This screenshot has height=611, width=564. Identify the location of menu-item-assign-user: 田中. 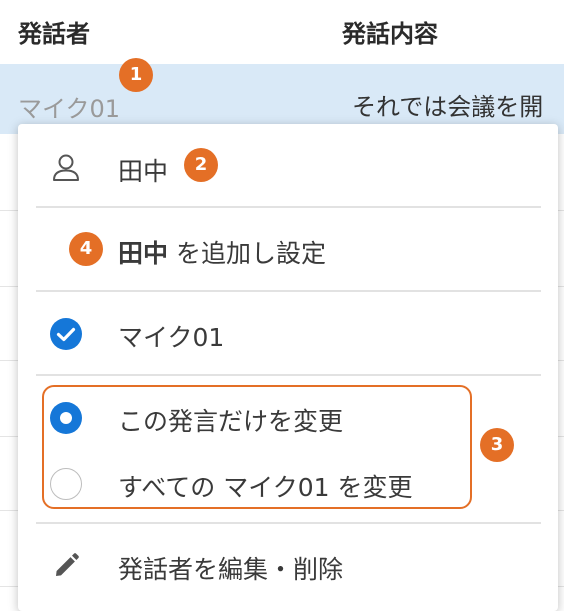
(288, 167).